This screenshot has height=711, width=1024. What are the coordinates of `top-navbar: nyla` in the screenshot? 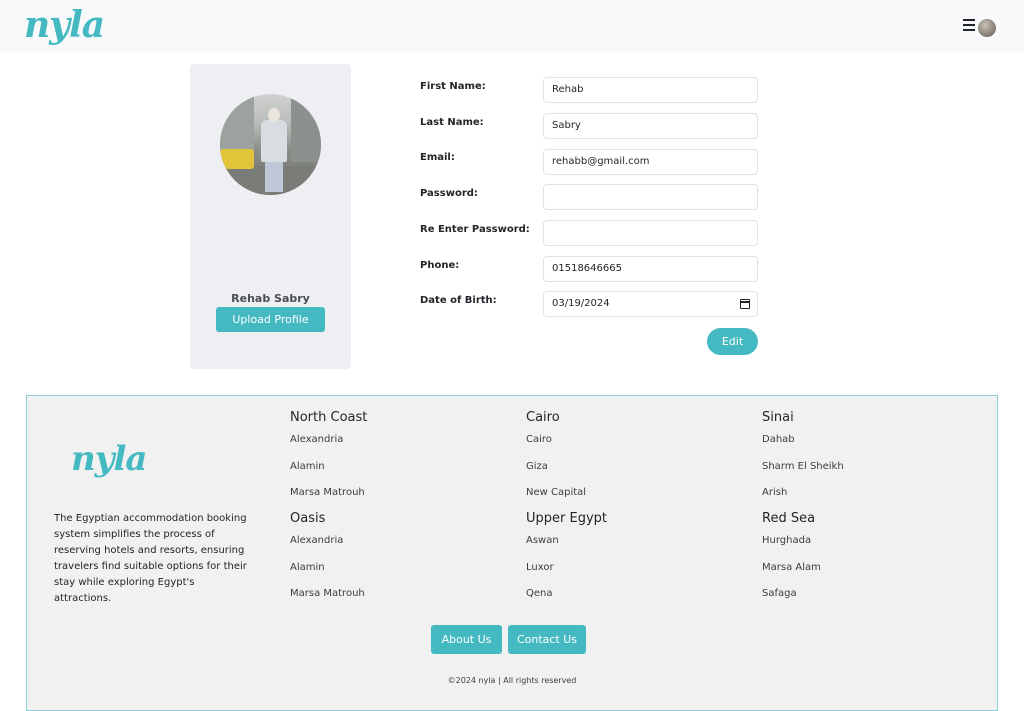 It's located at (512, 26).